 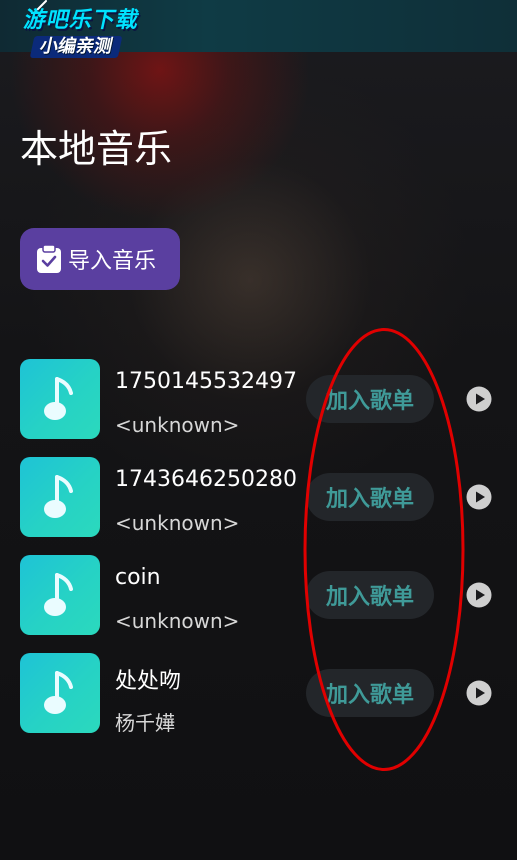 I want to click on watermark-line1: 游吧乐下载, so click(x=81, y=20).